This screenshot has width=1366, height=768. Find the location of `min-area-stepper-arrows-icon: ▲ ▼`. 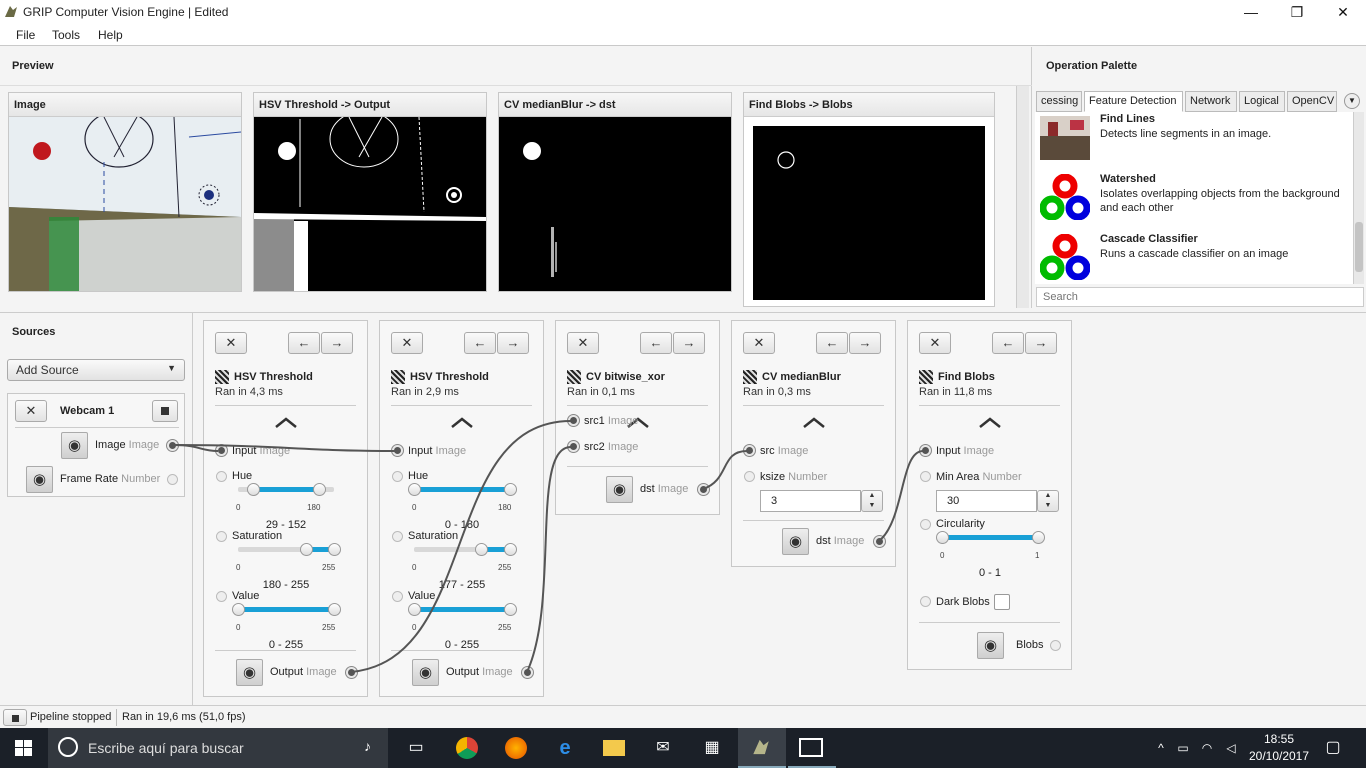

min-area-stepper-arrows-icon: ▲ ▼ is located at coordinates (1048, 501).